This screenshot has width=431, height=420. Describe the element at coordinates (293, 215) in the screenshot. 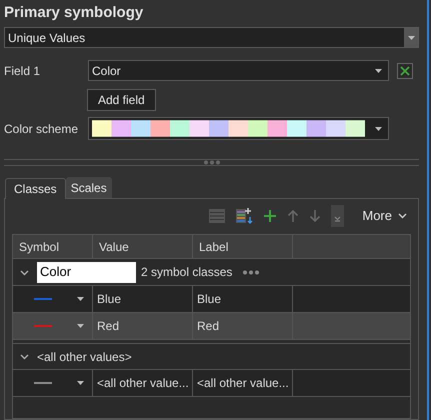

I see `arrow-up-icon` at that location.